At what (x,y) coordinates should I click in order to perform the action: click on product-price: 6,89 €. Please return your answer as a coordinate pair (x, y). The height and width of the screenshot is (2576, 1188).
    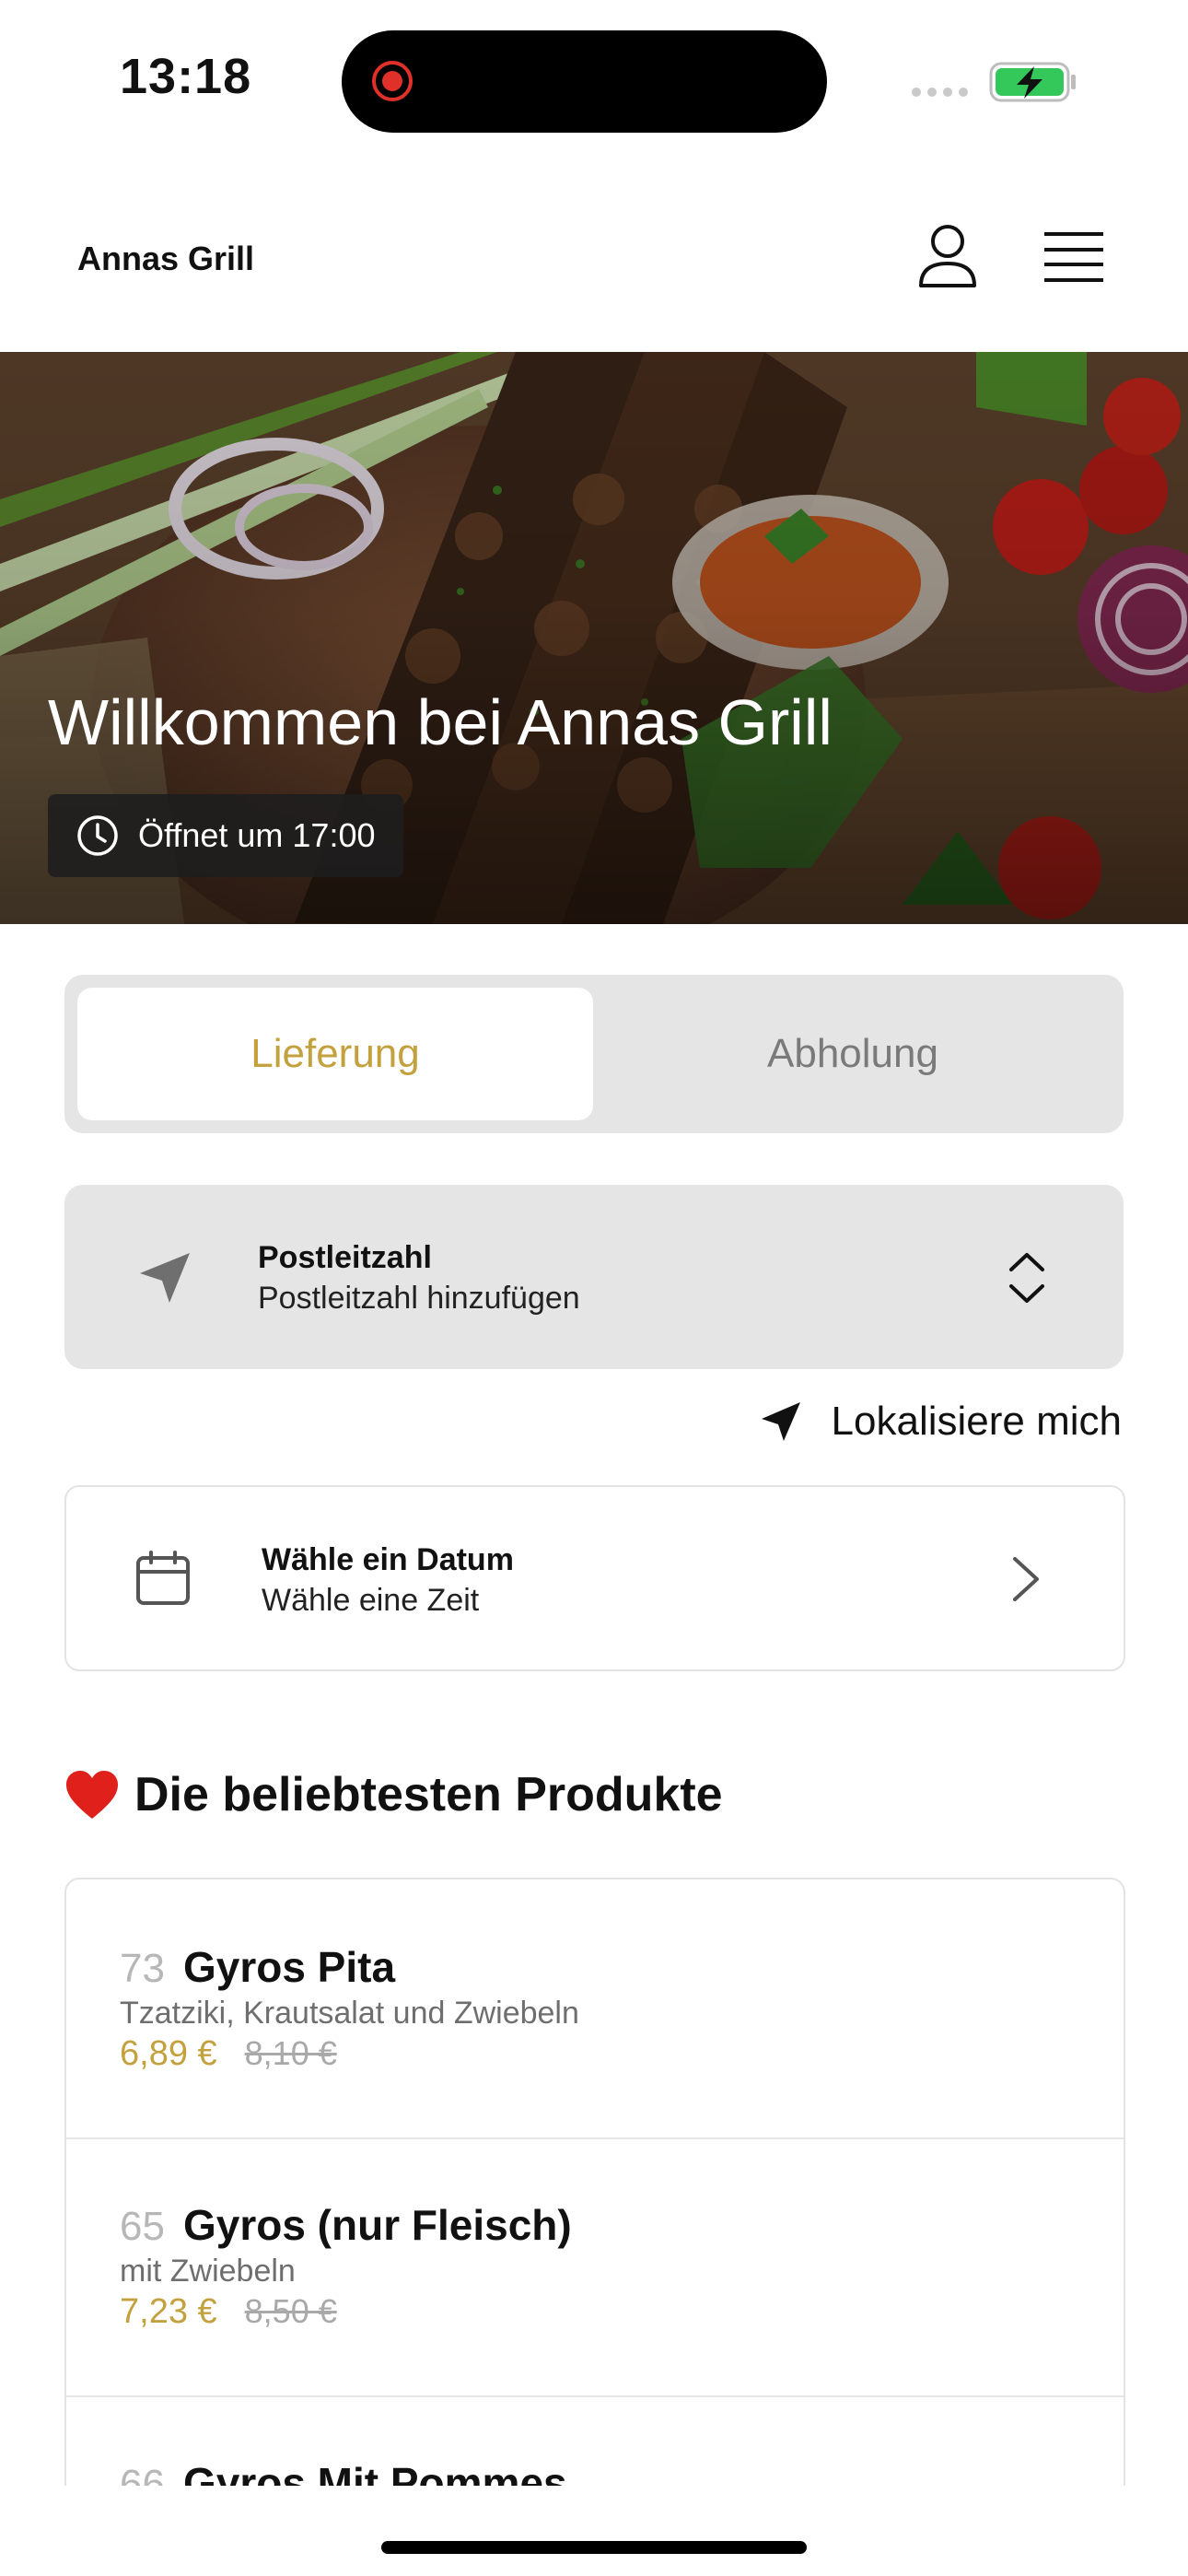
    Looking at the image, I should click on (168, 2053).